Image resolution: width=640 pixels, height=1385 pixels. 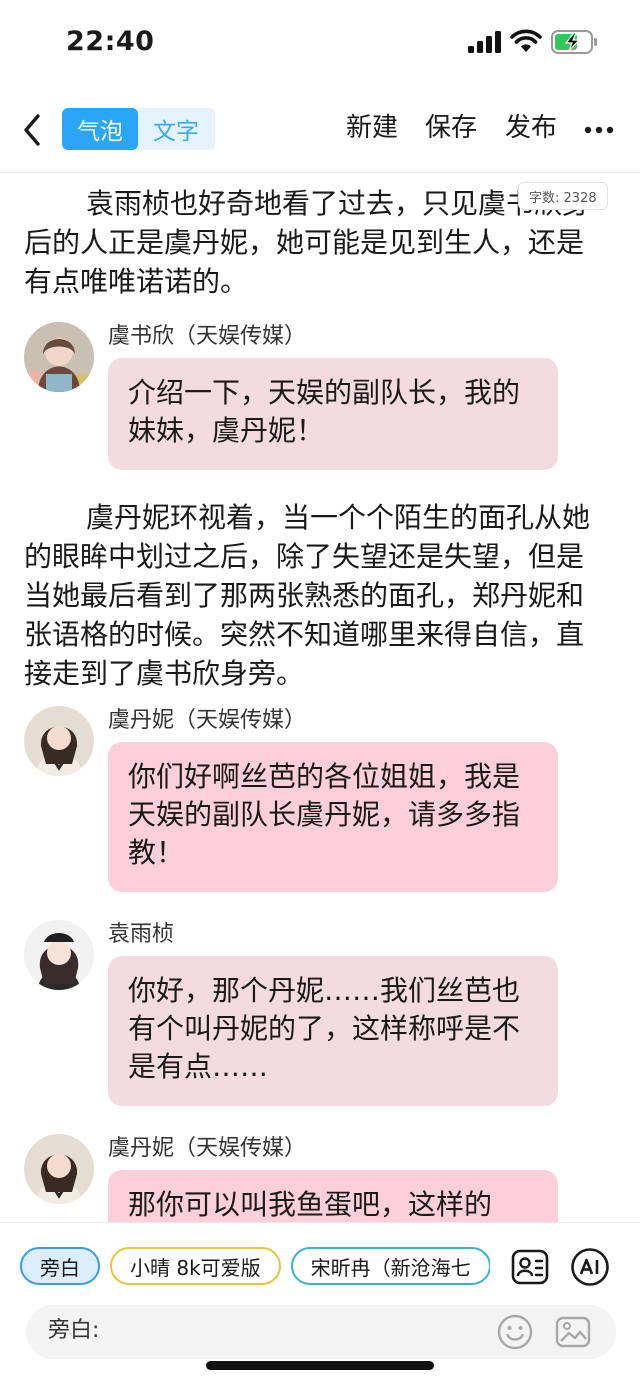 What do you see at coordinates (195, 1266) in the screenshot?
I see `role-chip: 小晴 8k可爱版` at bounding box center [195, 1266].